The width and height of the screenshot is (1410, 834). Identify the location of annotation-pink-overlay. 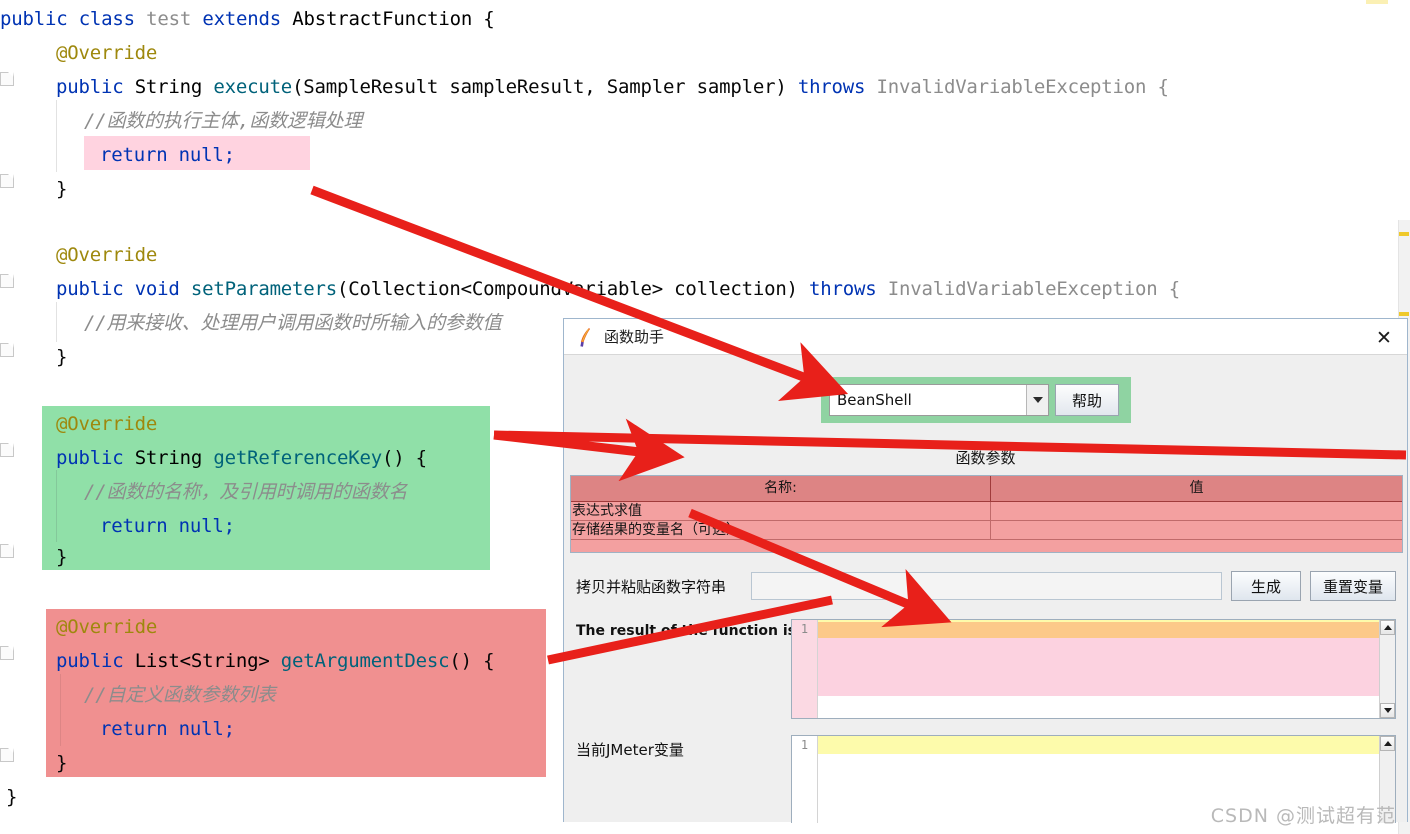
(1098, 667).